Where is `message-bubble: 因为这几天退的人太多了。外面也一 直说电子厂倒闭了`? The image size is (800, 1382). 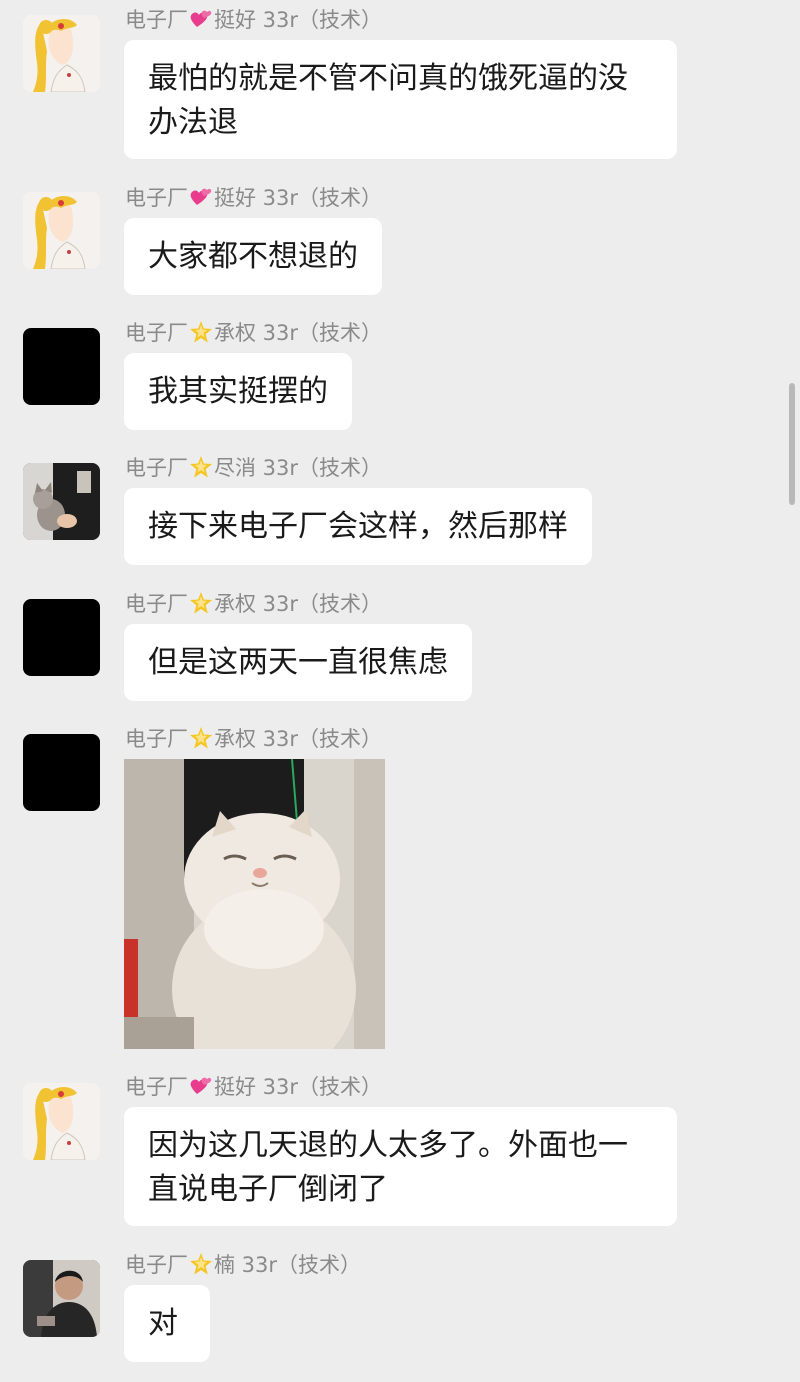 message-bubble: 因为这几天退的人太多了。外面也一 直说电子厂倒闭了 is located at coordinates (400, 1166).